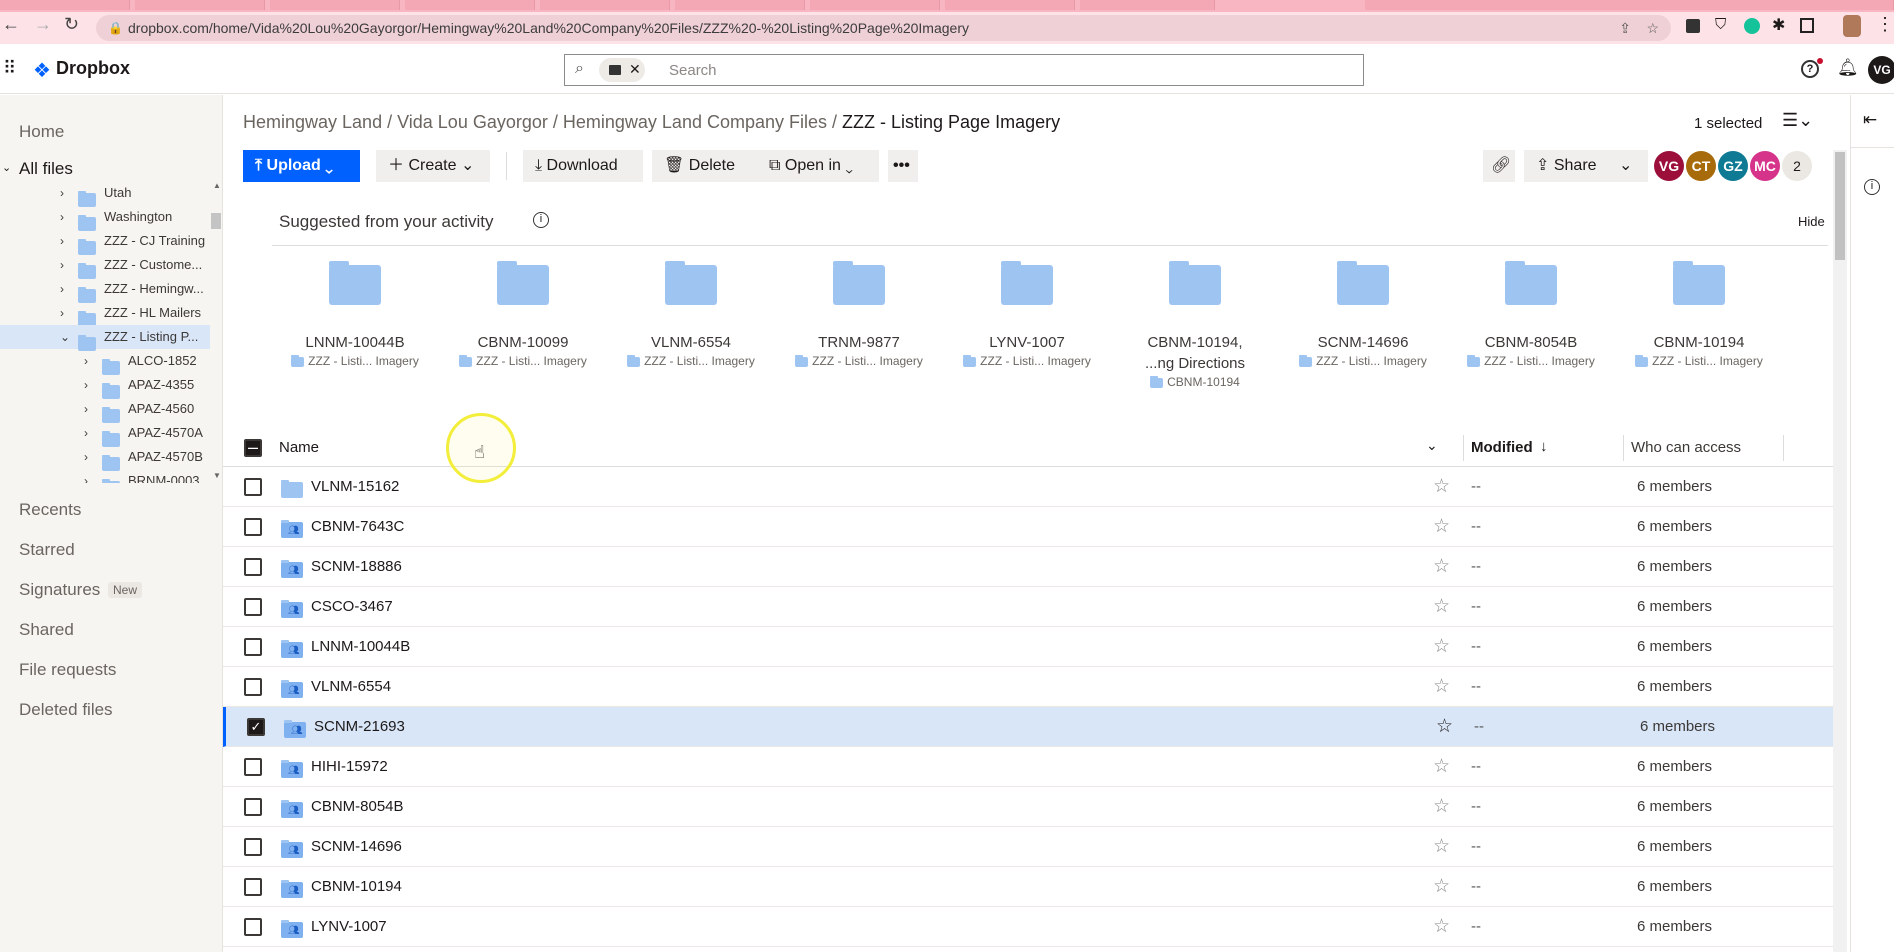 The height and width of the screenshot is (952, 1894). Describe the element at coordinates (71, 24) in the screenshot. I see `reload-icon: ↻` at that location.